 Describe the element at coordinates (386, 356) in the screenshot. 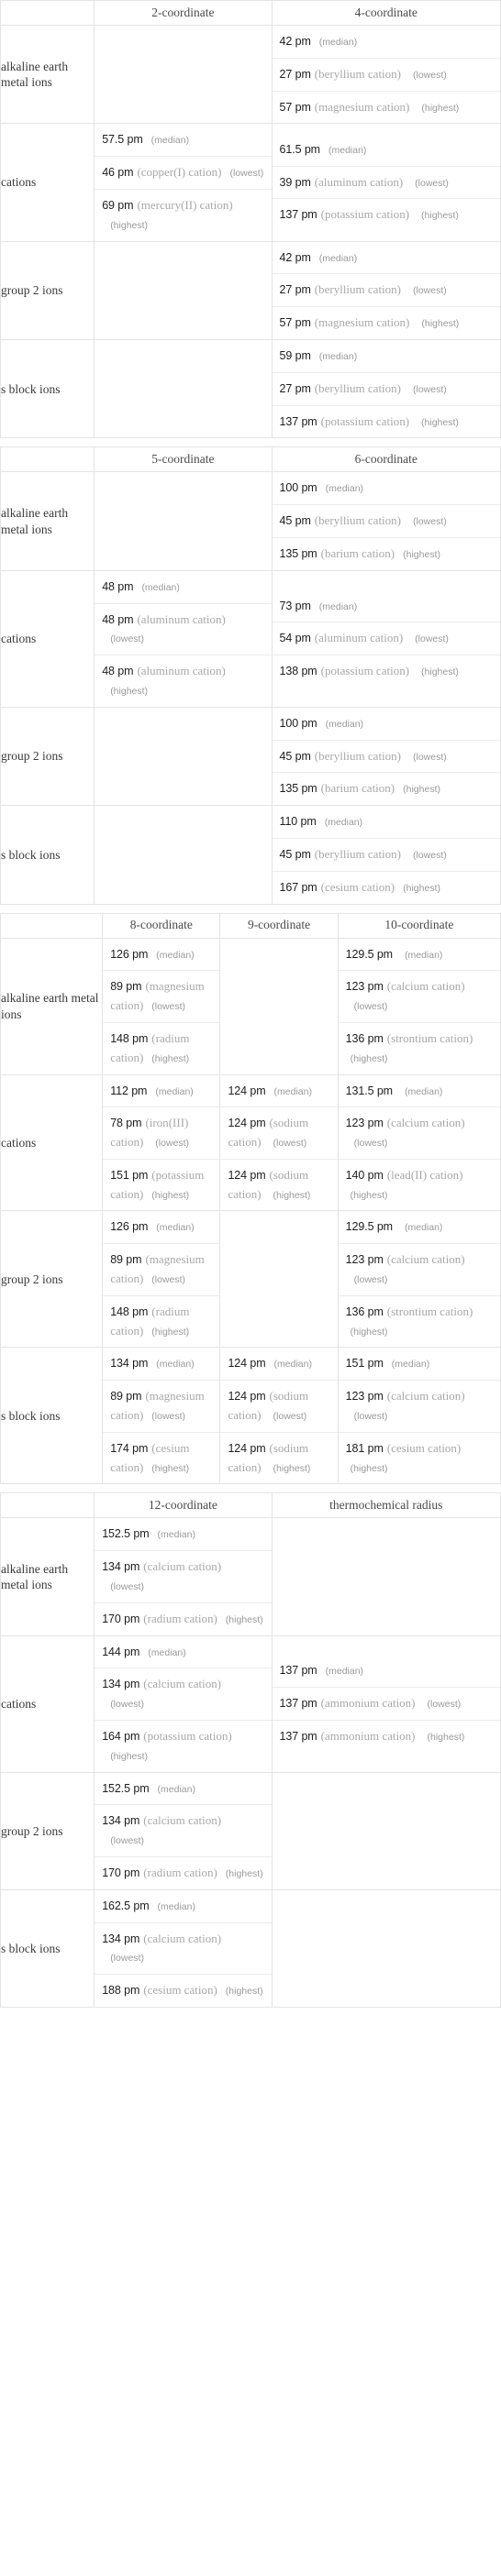

I see `measurement-entry: 59 pm (median)` at that location.